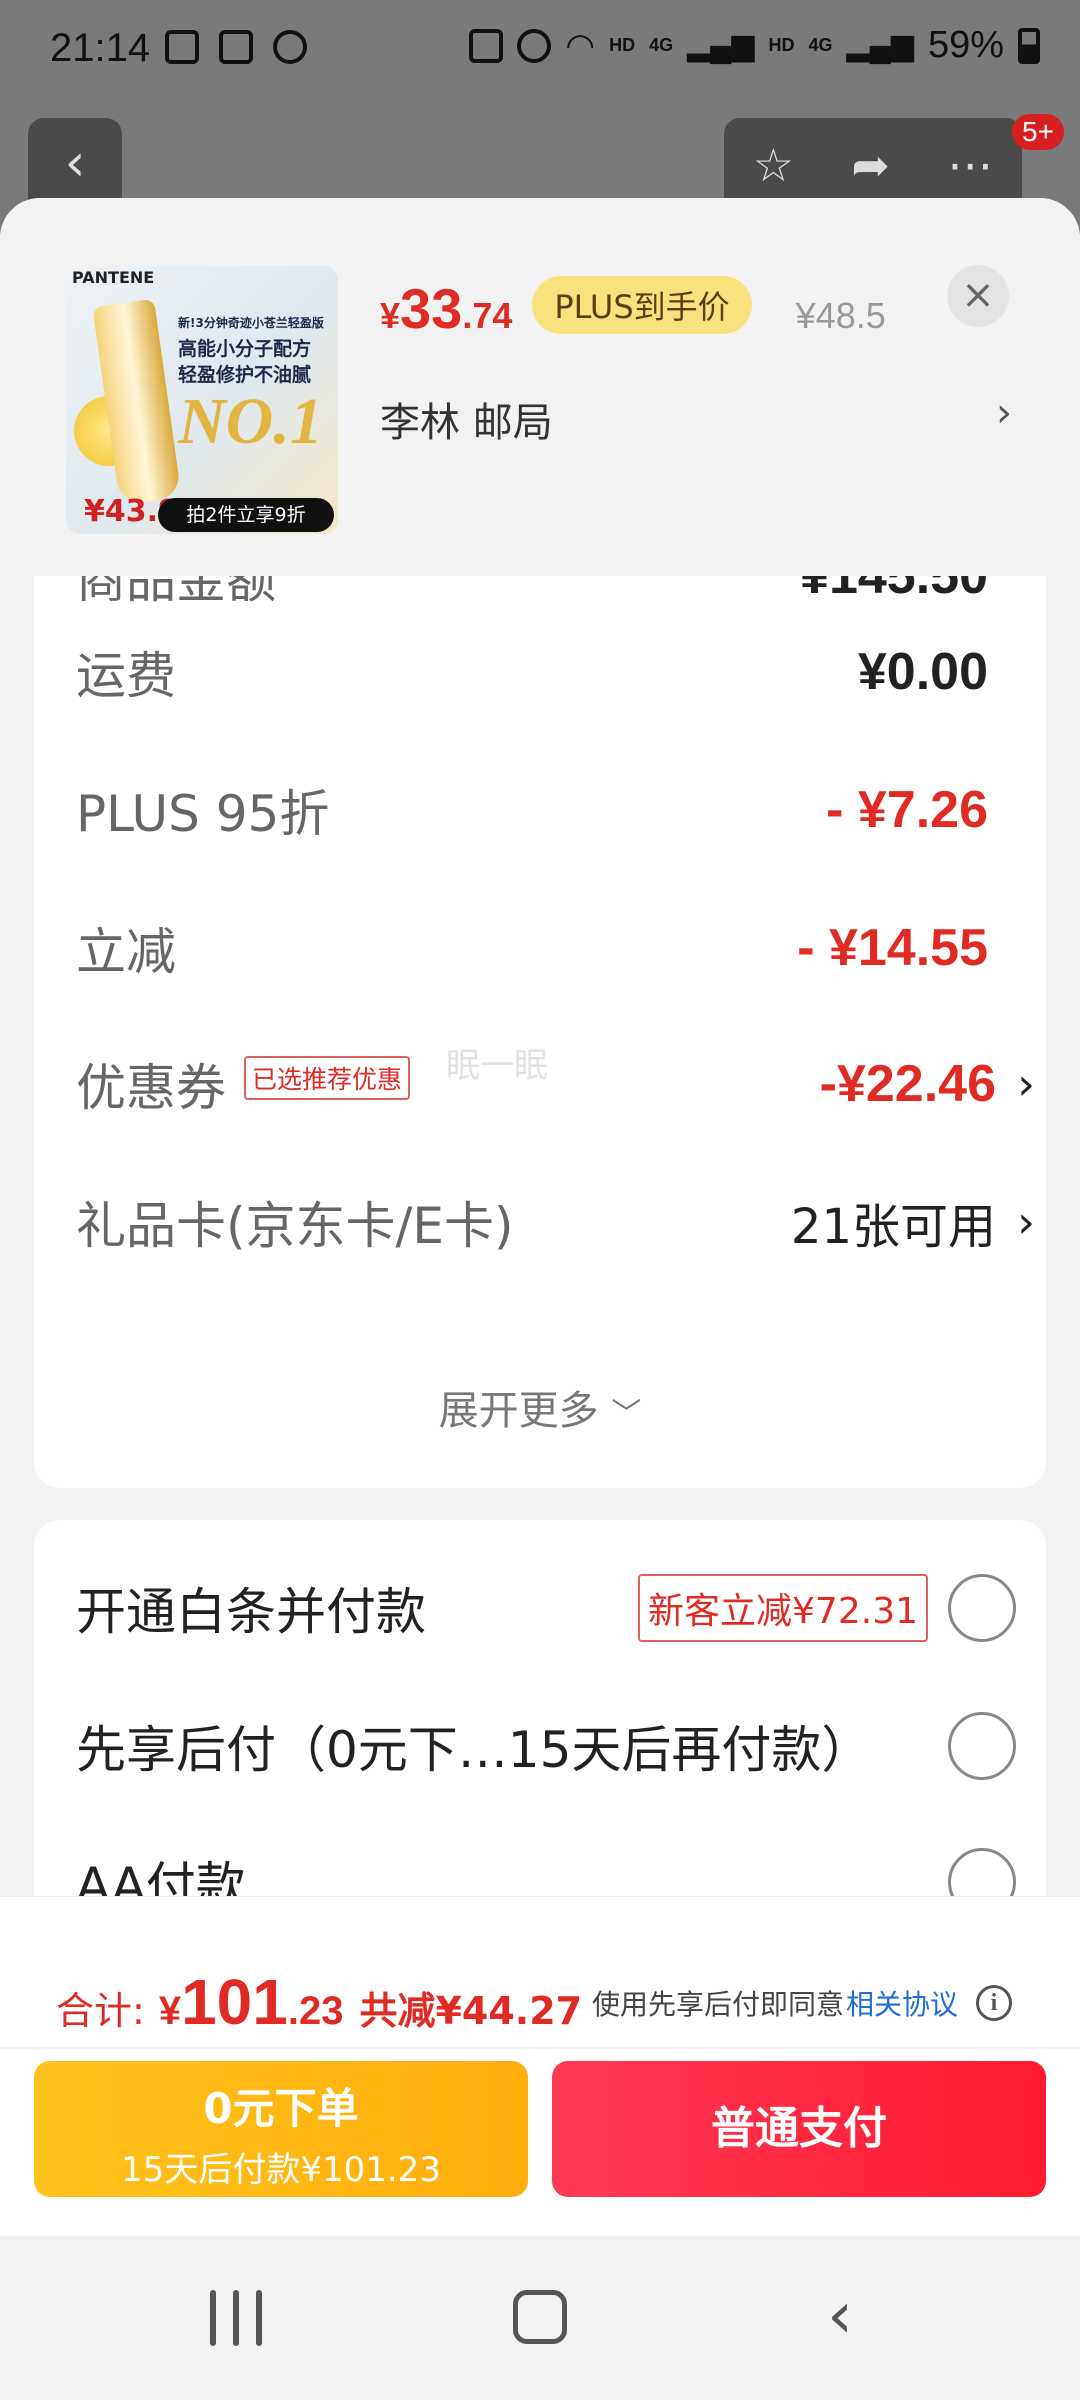  What do you see at coordinates (471, 2011) in the screenshot?
I see `total-savings: 共减¥44.27` at bounding box center [471, 2011].